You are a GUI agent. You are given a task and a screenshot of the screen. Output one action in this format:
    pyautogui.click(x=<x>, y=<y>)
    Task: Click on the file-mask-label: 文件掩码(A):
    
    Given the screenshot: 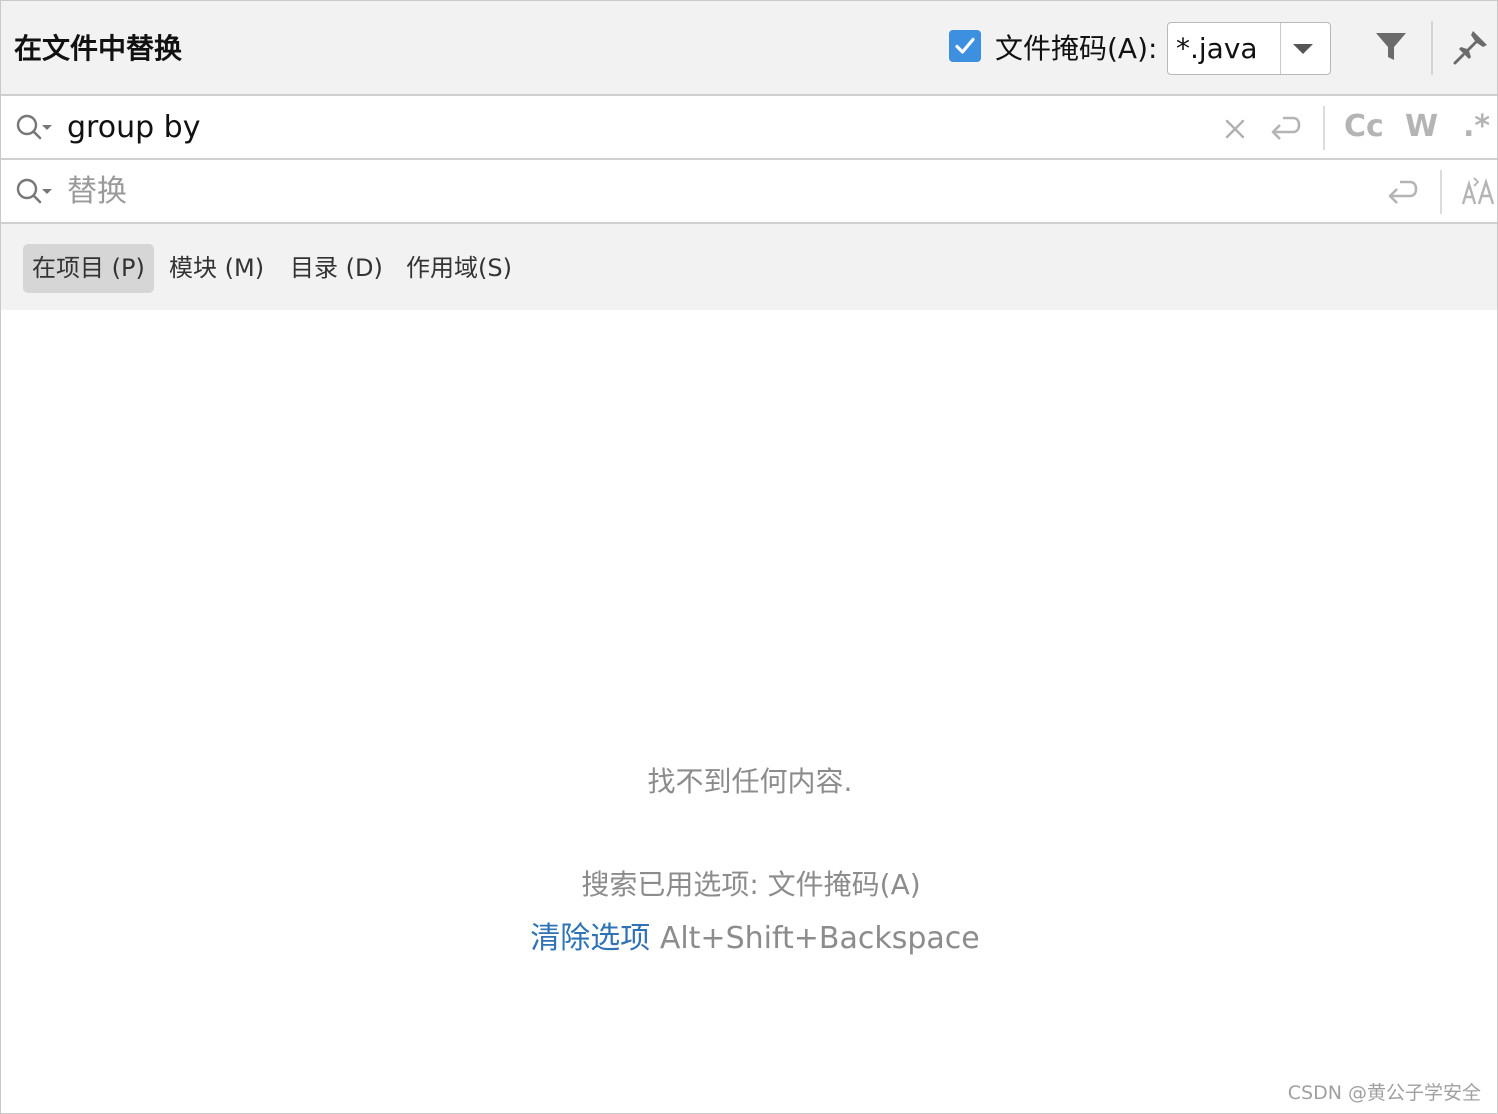 What is the action you would take?
    pyautogui.click(x=1076, y=49)
    